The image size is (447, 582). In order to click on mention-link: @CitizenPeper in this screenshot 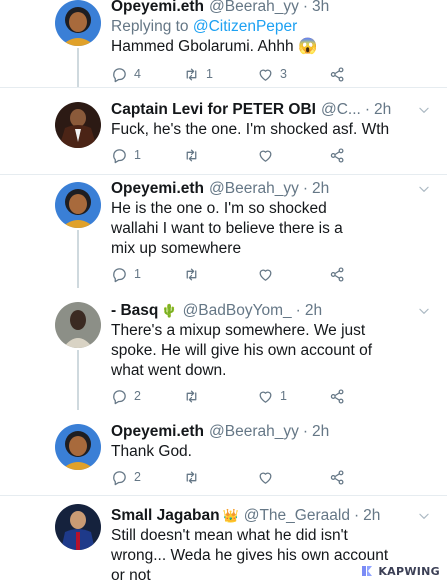, I will do `click(245, 26)`.